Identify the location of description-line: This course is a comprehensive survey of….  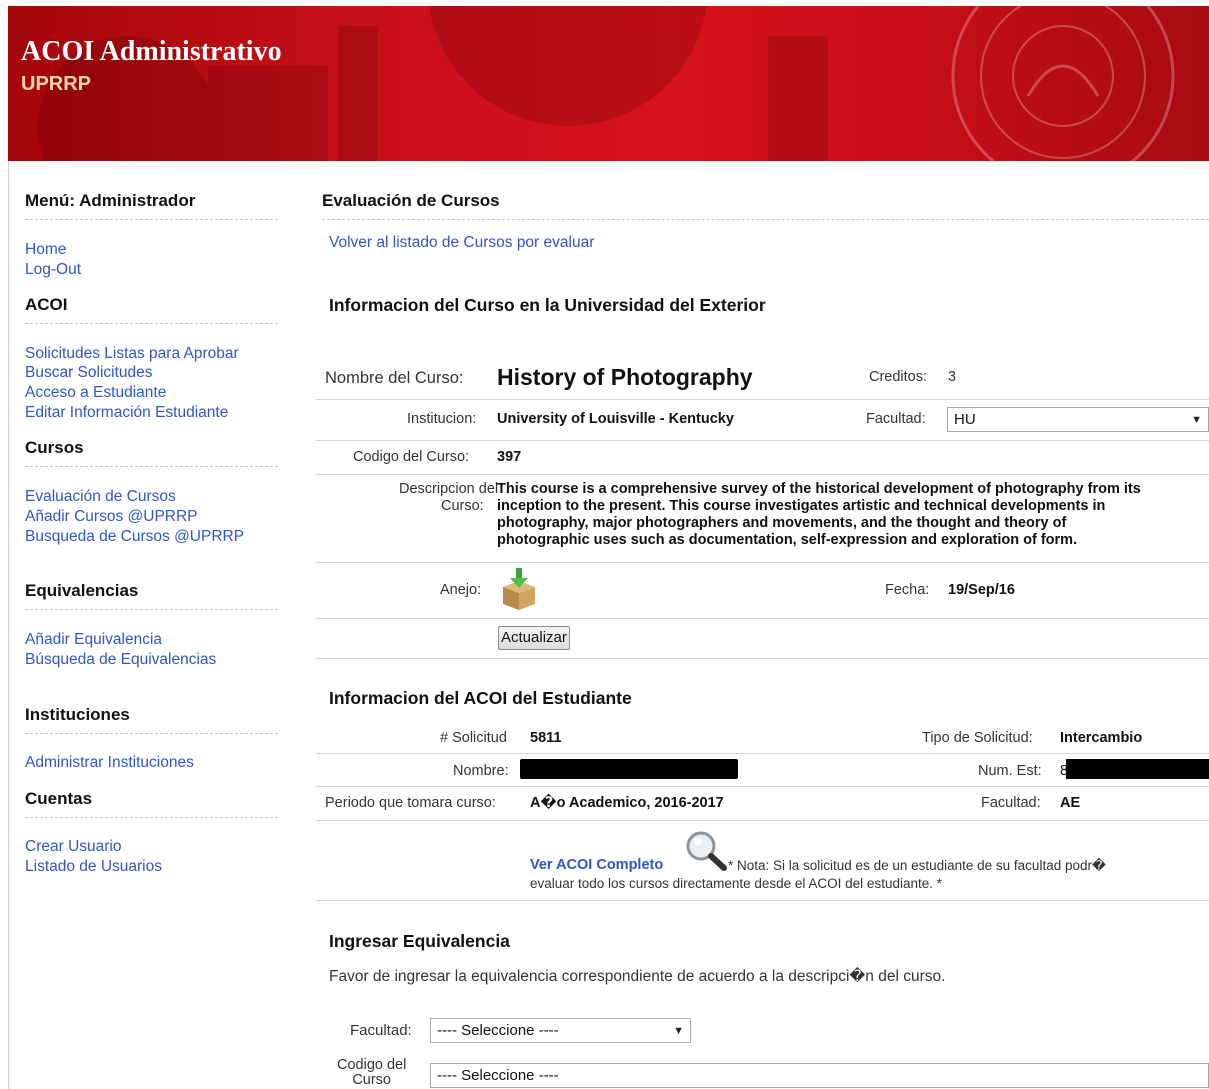
(819, 489).